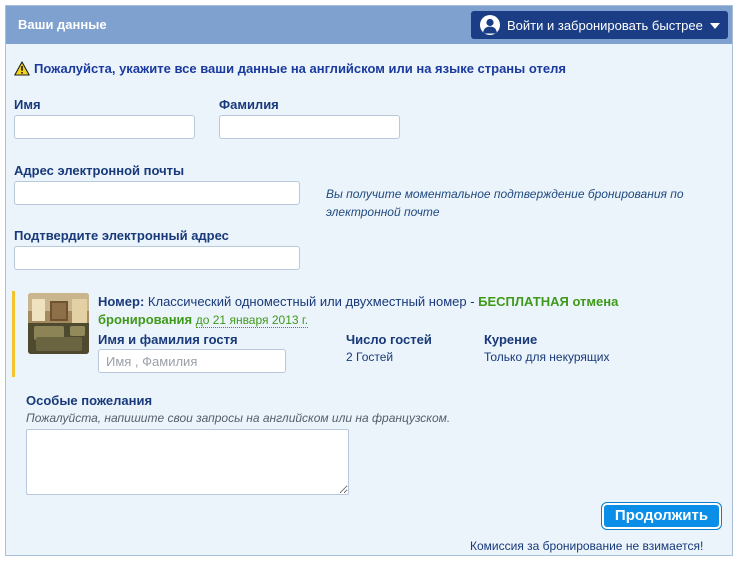 The width and height of the screenshot is (738, 563). I want to click on continue-button: Продолжить, so click(661, 516).